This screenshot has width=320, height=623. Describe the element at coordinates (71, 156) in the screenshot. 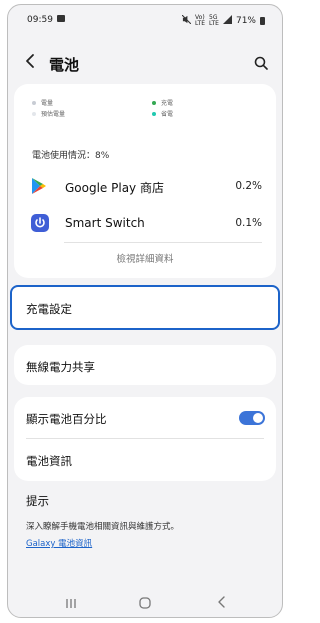

I see `usage-summary: 電池使用情況：8%` at that location.